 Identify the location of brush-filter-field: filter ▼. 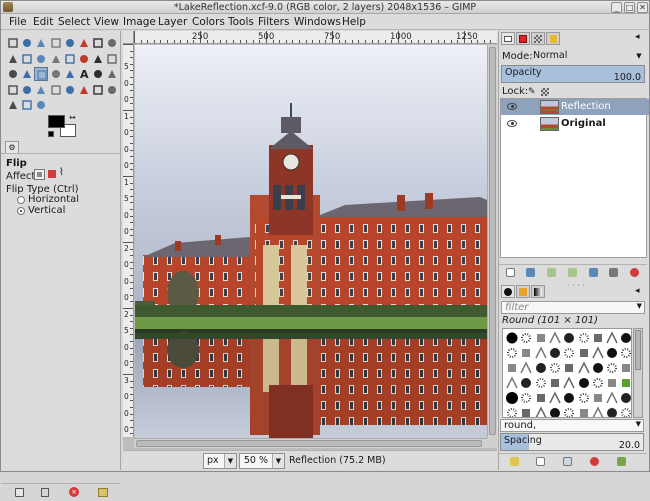
(573, 307).